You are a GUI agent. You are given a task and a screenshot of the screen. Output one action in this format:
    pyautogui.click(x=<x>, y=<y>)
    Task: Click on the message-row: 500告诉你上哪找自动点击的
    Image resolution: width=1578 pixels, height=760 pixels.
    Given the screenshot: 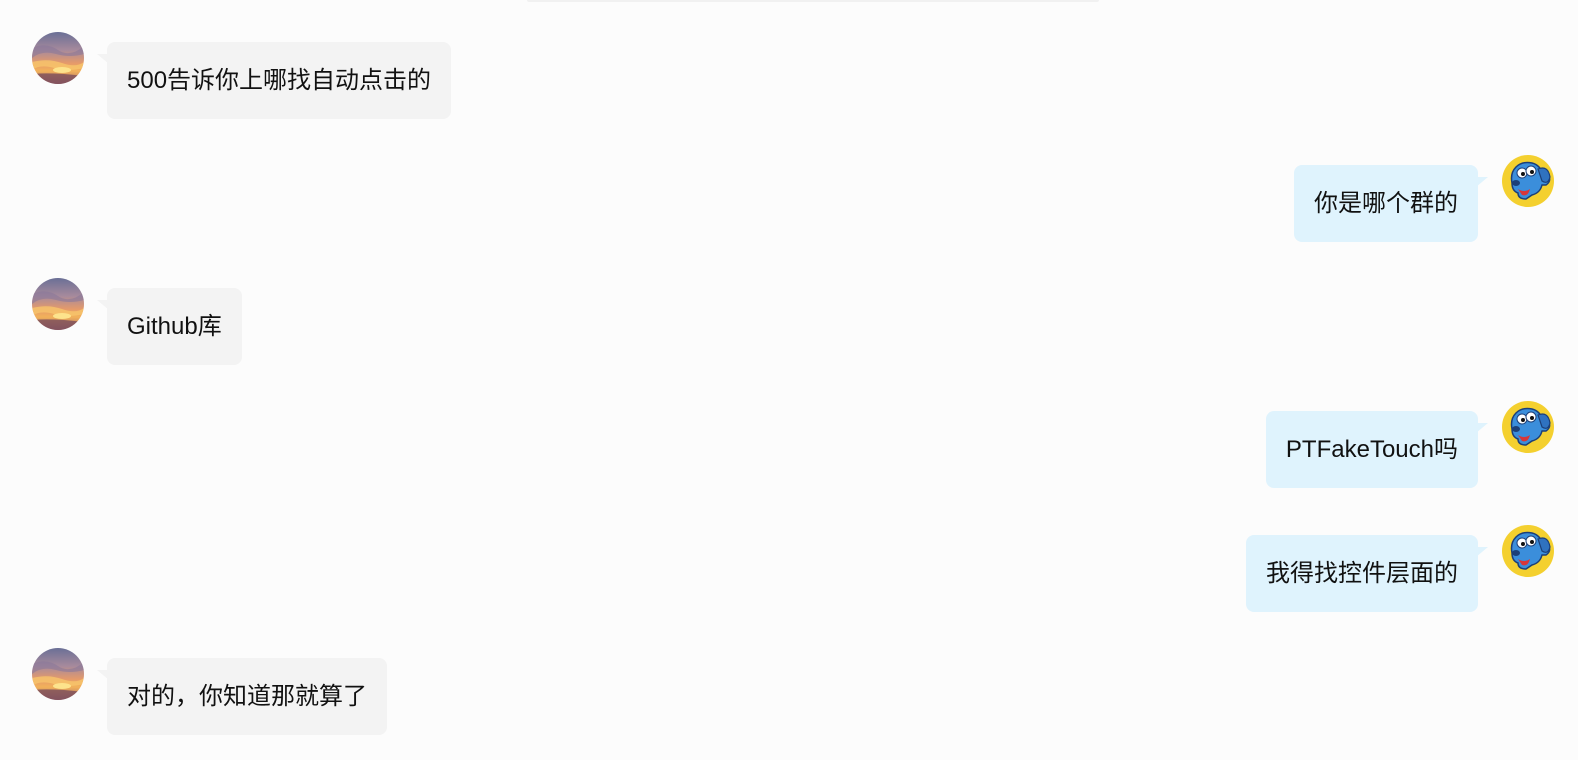 What is the action you would take?
    pyautogui.click(x=789, y=82)
    